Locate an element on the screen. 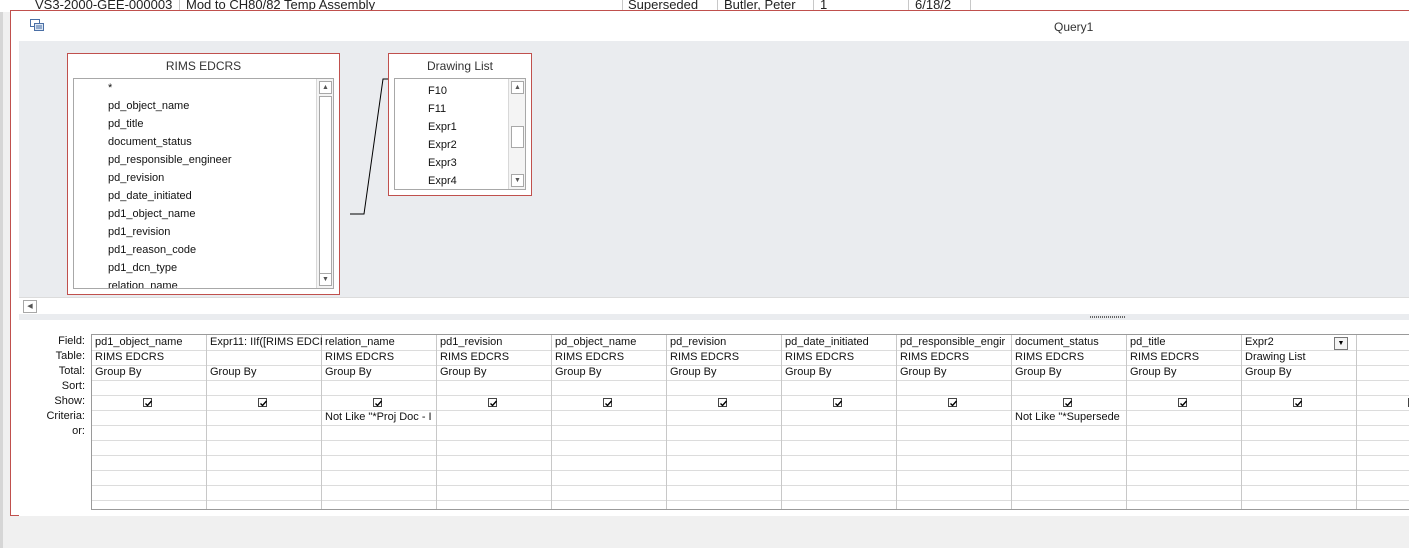 This screenshot has width=1409, height=548. field-item: relation_name is located at coordinates (212, 282).